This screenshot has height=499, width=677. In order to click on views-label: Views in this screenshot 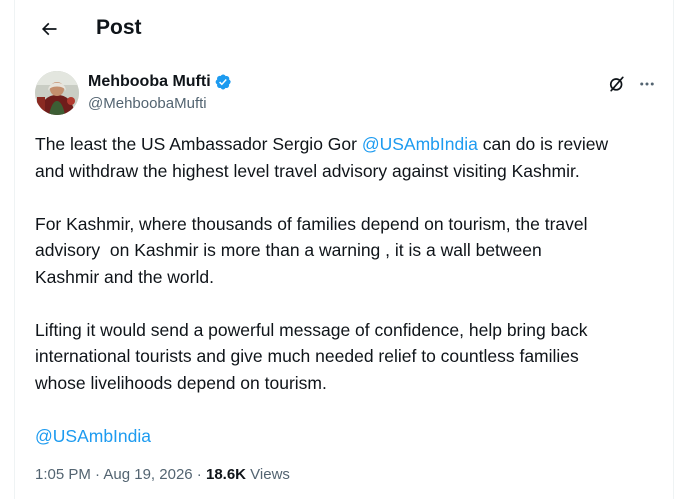, I will do `click(268, 474)`.